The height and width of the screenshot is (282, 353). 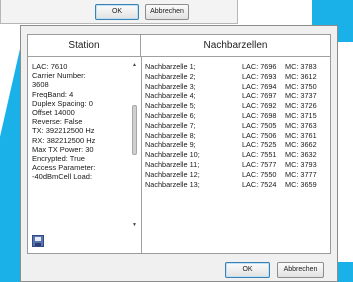 I want to click on neighbor-lac: LAC: 7524, so click(x=259, y=184).